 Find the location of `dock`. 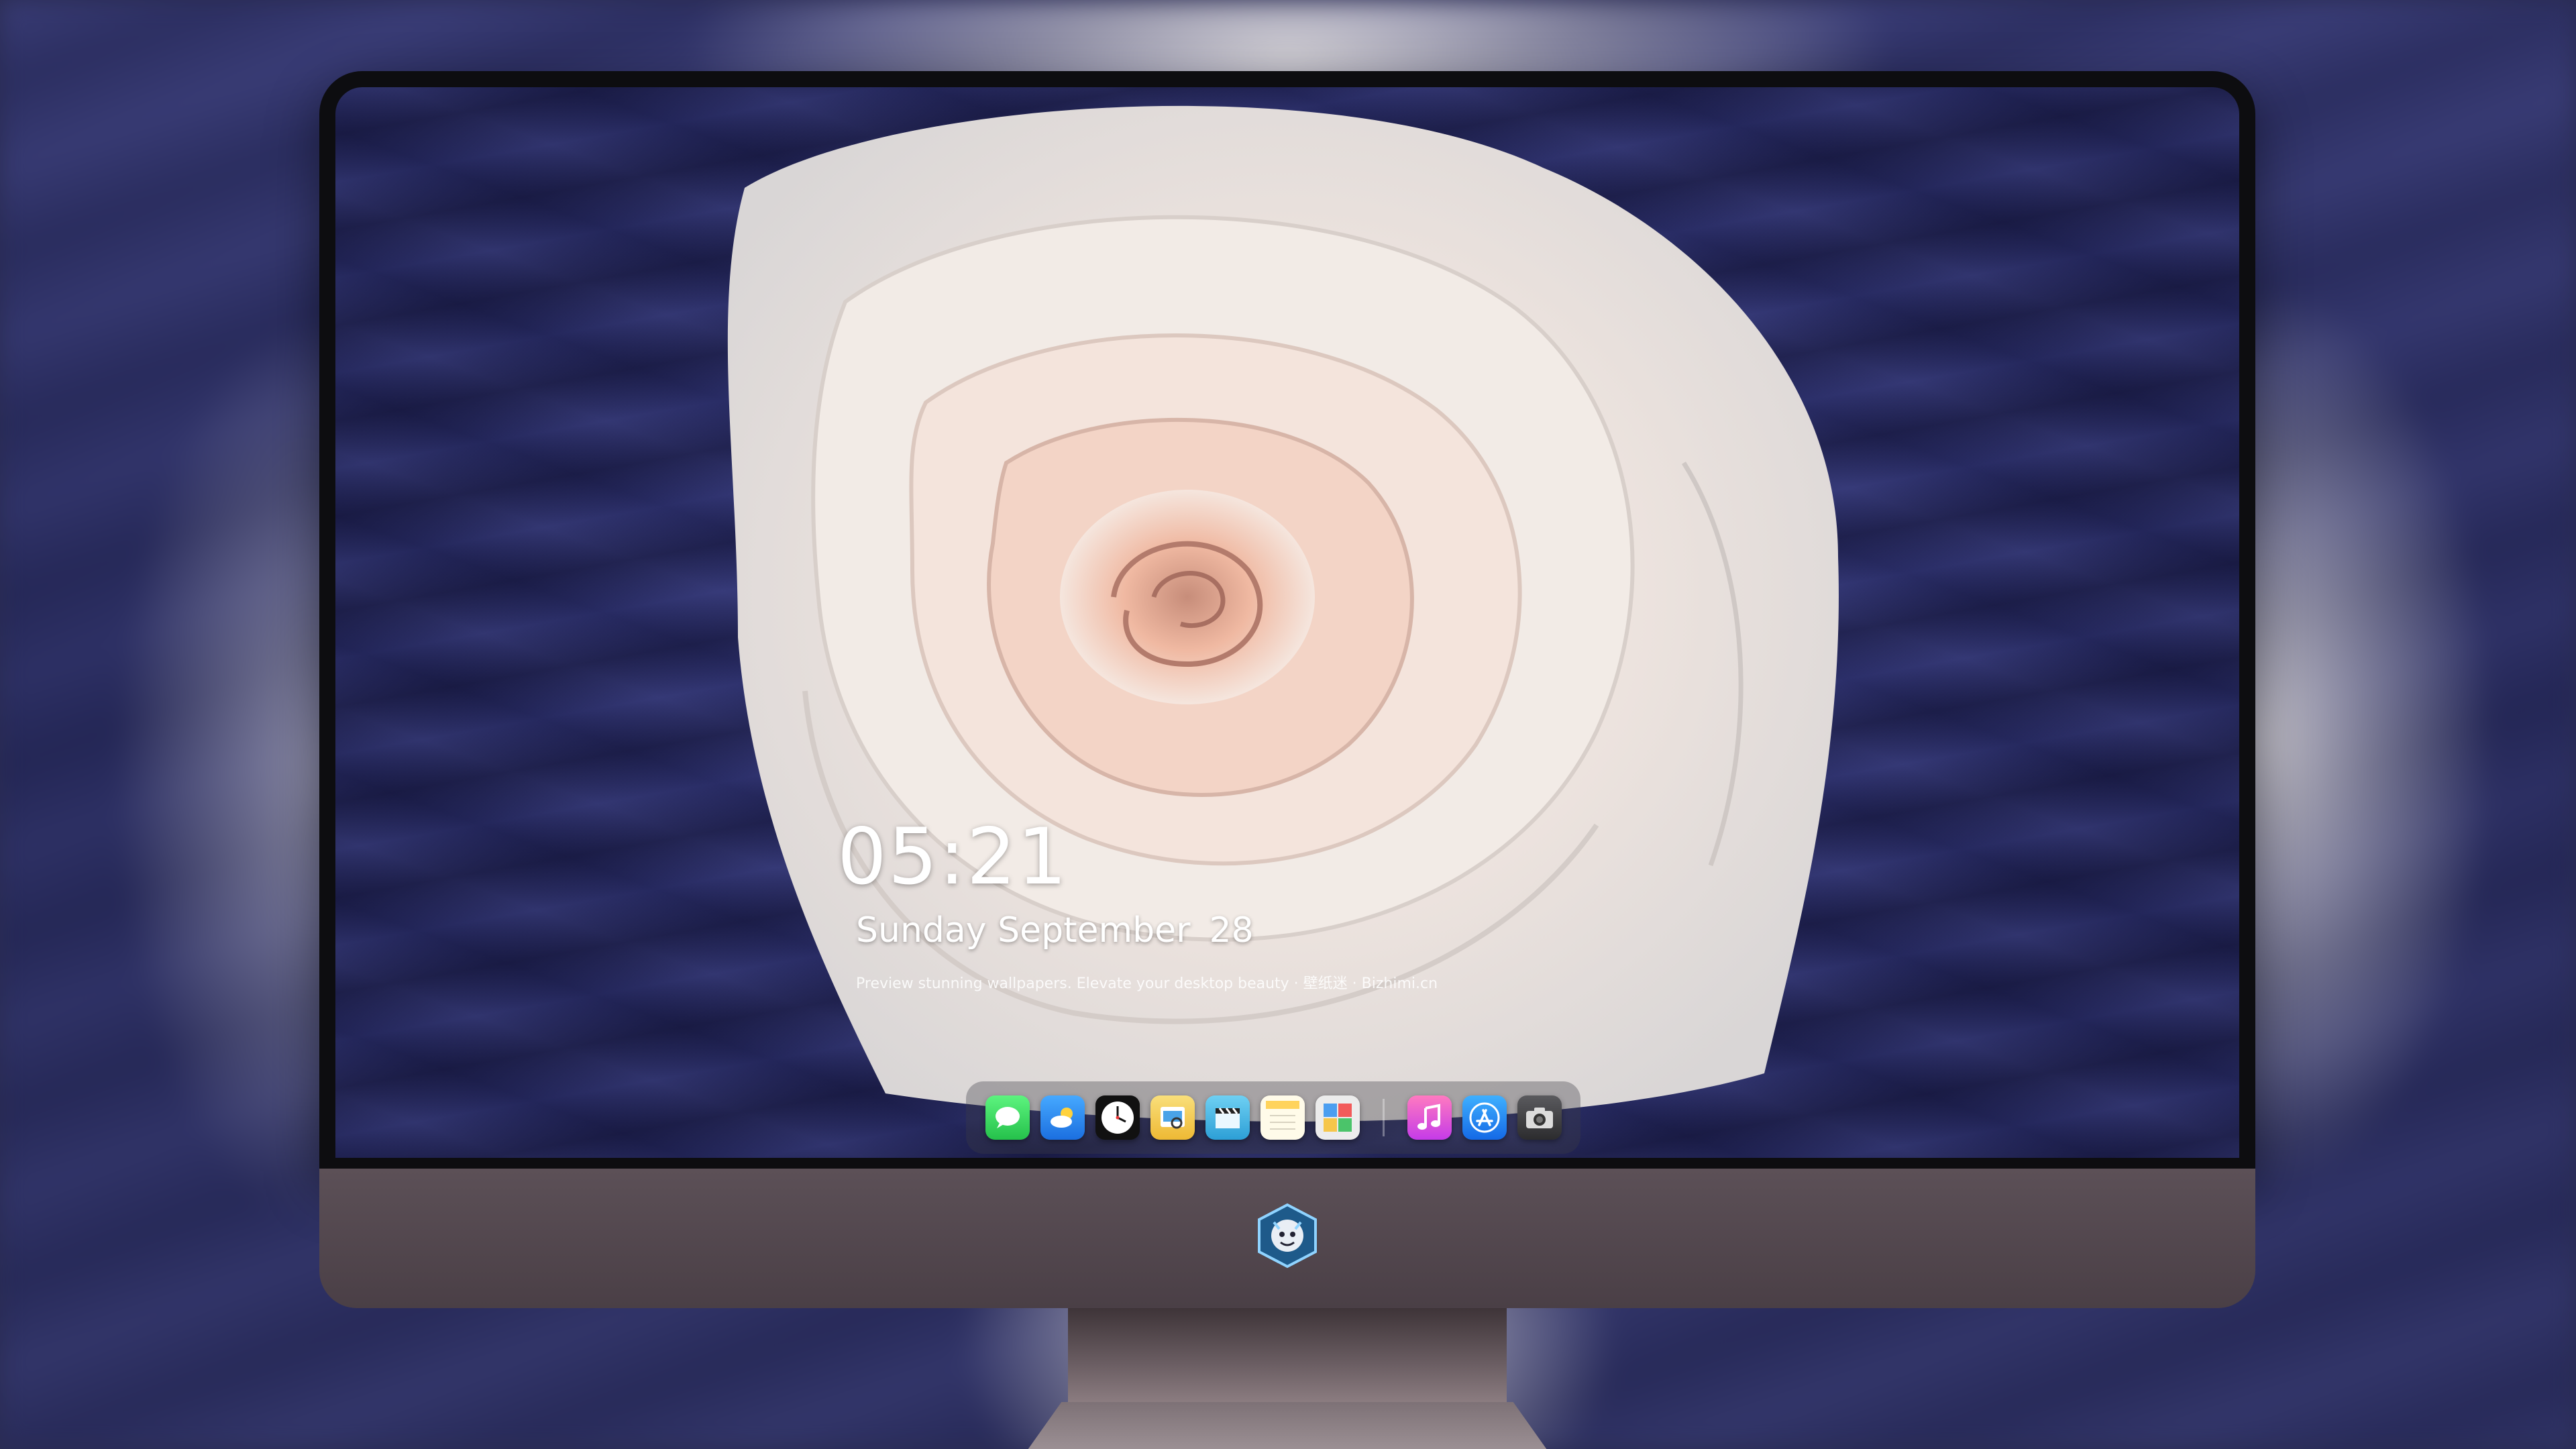

dock is located at coordinates (1273, 1117).